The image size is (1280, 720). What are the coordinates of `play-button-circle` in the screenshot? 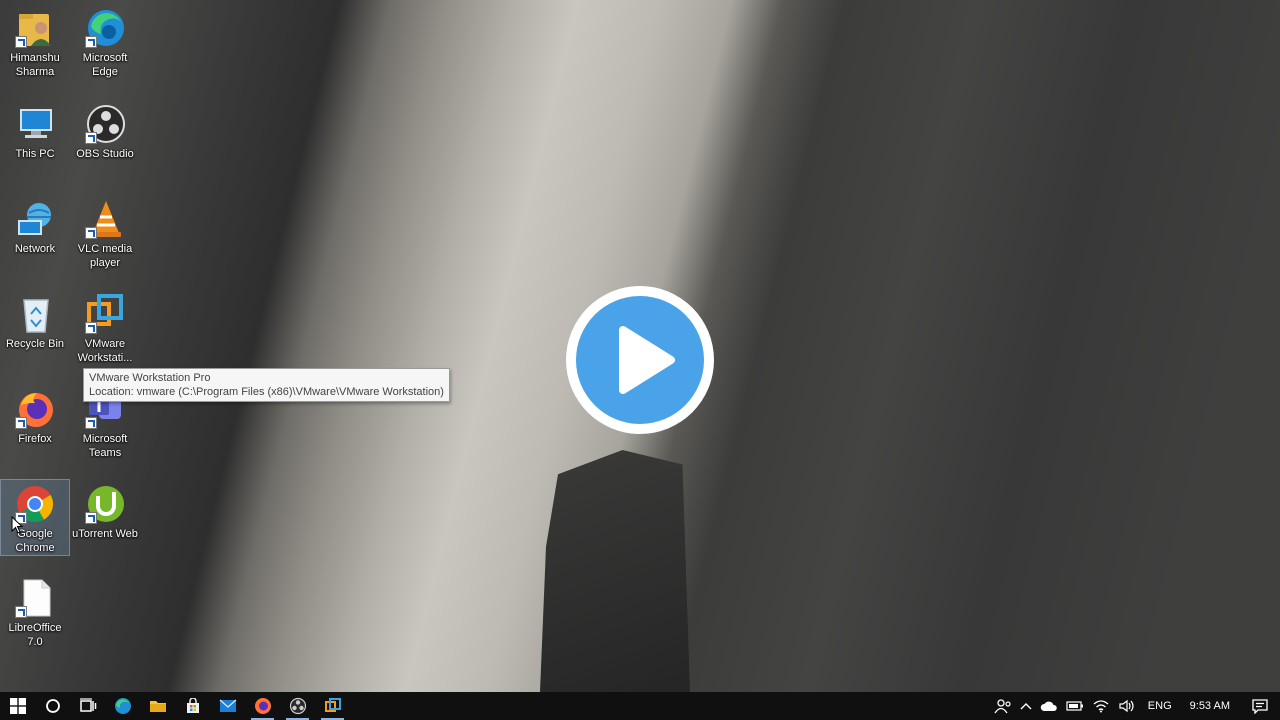 It's located at (640, 360).